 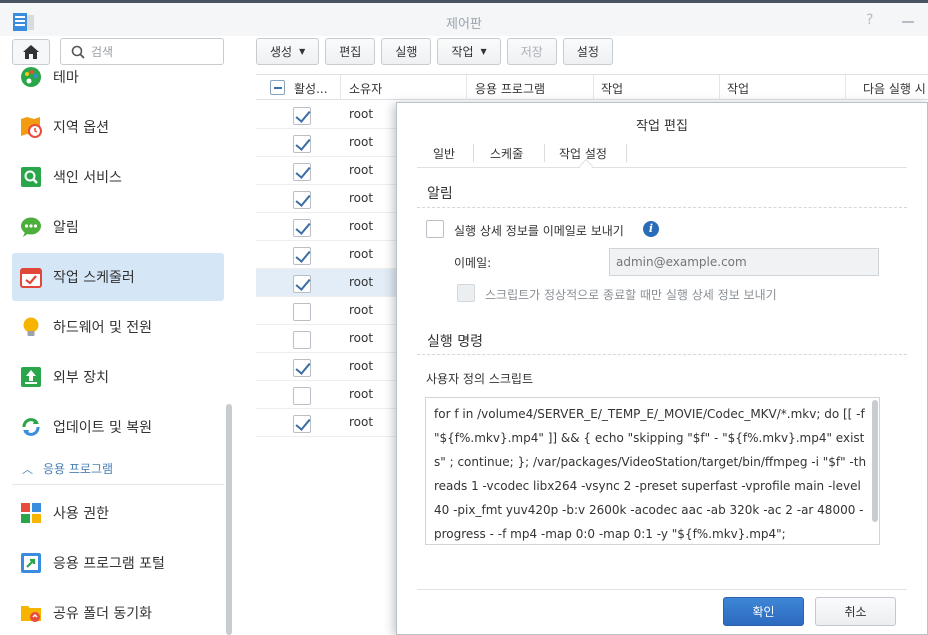 I want to click on update-arrows-icon, so click(x=31, y=427).